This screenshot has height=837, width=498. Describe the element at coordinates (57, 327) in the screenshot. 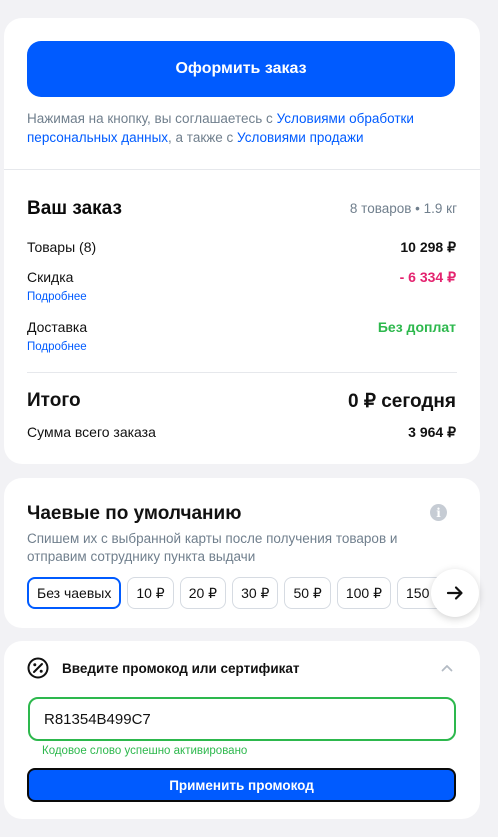

I see `delivery-label: Доставка` at that location.